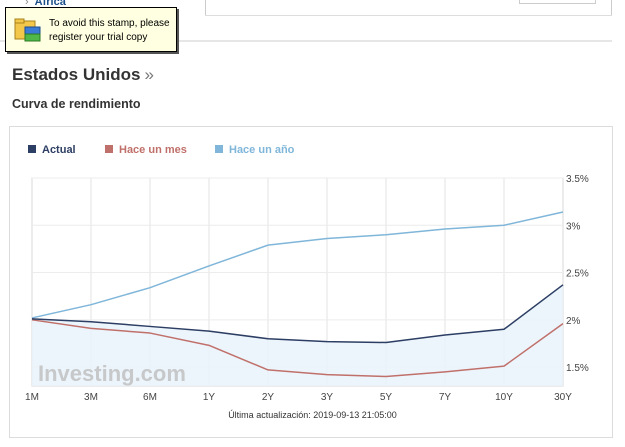 Image resolution: width=625 pixels, height=447 pixels. What do you see at coordinates (91, 397) in the screenshot?
I see `x-tick-label: 3M` at bounding box center [91, 397].